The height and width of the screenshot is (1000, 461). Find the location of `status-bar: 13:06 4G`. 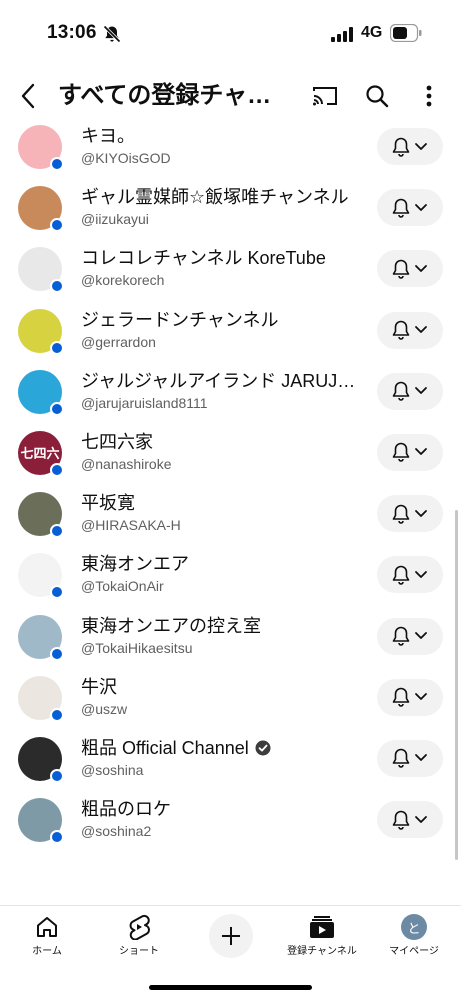

status-bar: 13:06 4G is located at coordinates (230, 35).